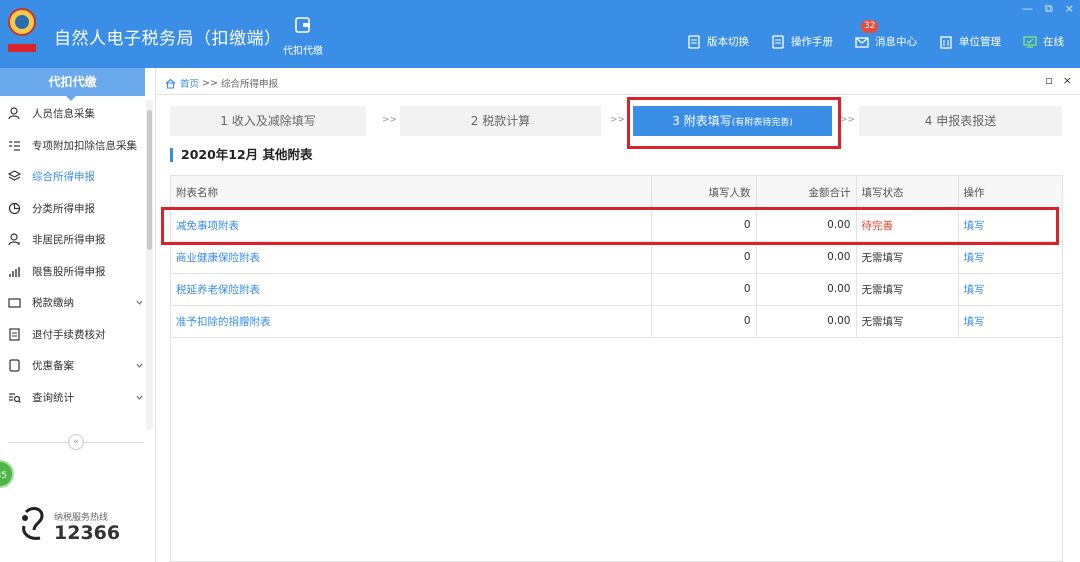 The image size is (1080, 562). I want to click on module-withholding: 代扣代缴, so click(303, 36).